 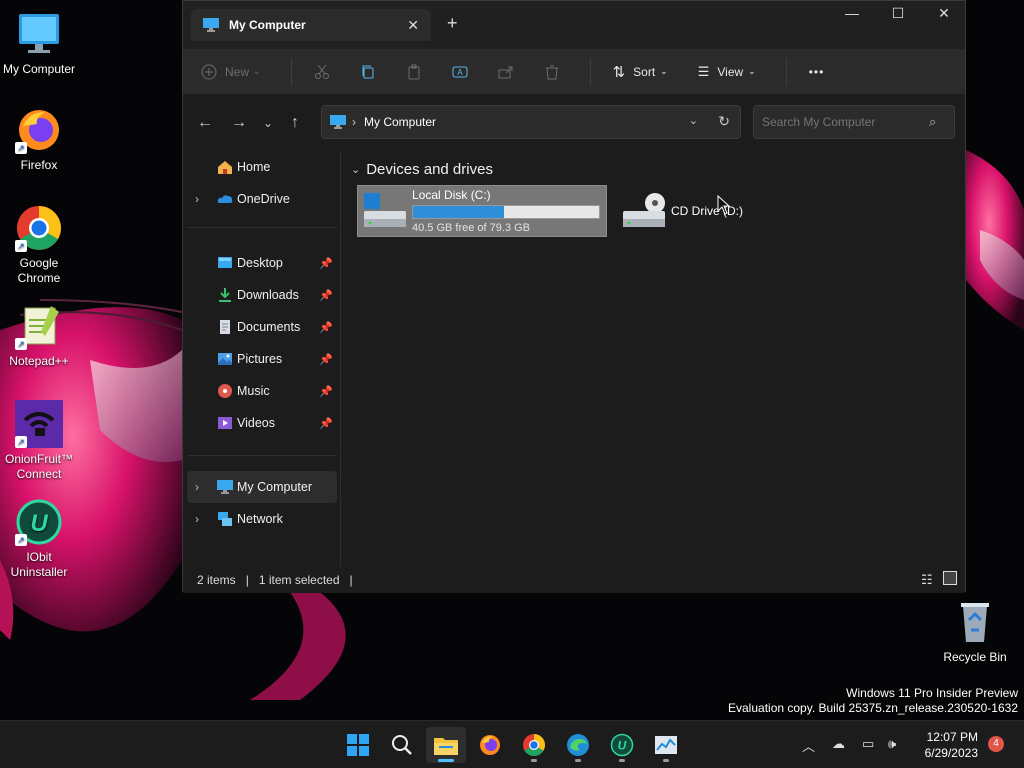 What do you see at coordinates (459, 212) in the screenshot?
I see `drive-usage-fill` at bounding box center [459, 212].